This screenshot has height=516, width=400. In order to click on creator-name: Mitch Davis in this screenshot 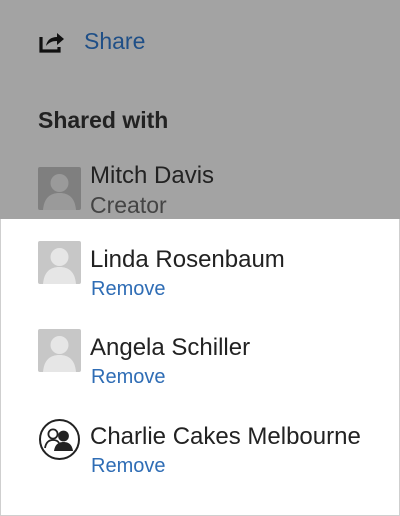, I will do `click(152, 175)`.